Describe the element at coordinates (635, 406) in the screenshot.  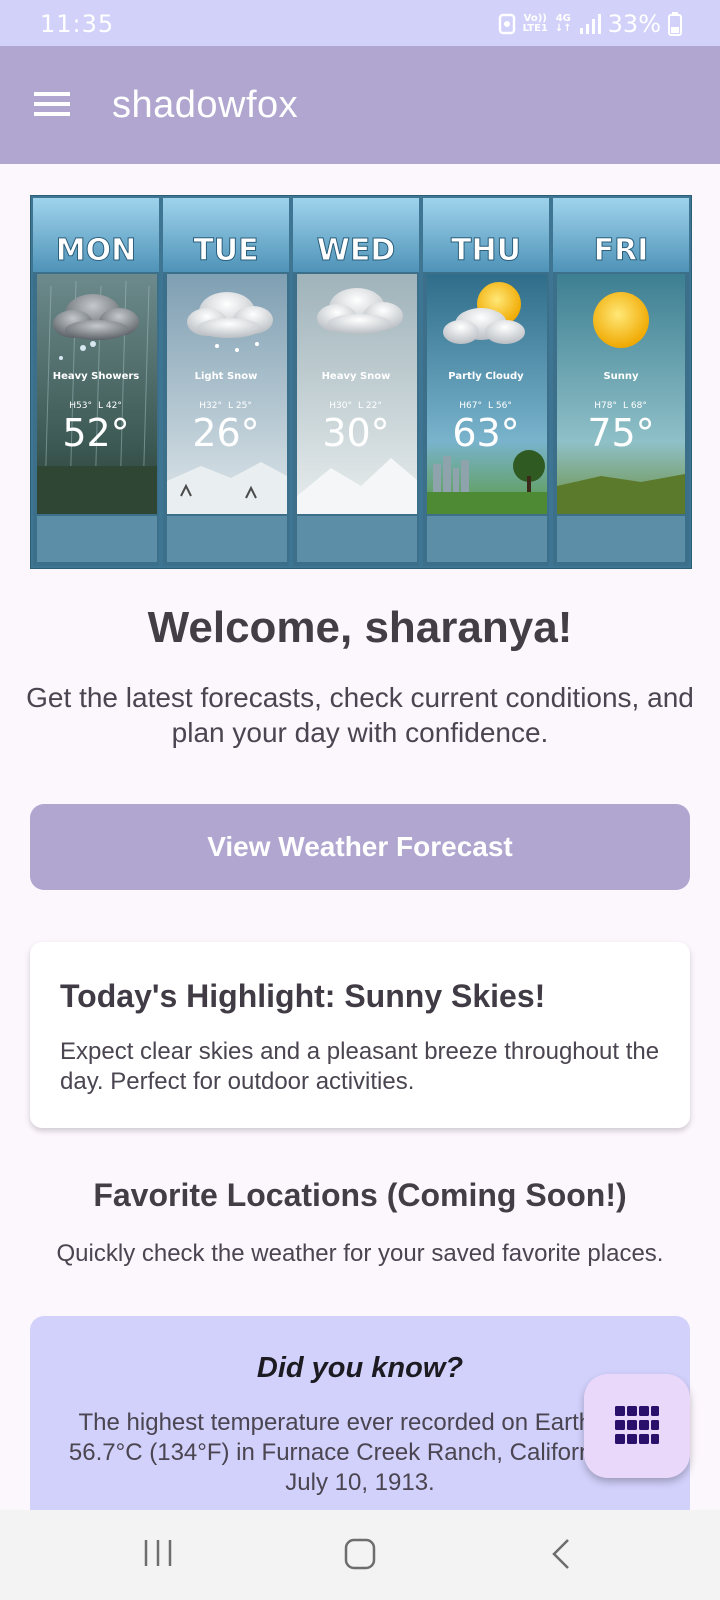
I see `forecast-low: L 68°` at that location.